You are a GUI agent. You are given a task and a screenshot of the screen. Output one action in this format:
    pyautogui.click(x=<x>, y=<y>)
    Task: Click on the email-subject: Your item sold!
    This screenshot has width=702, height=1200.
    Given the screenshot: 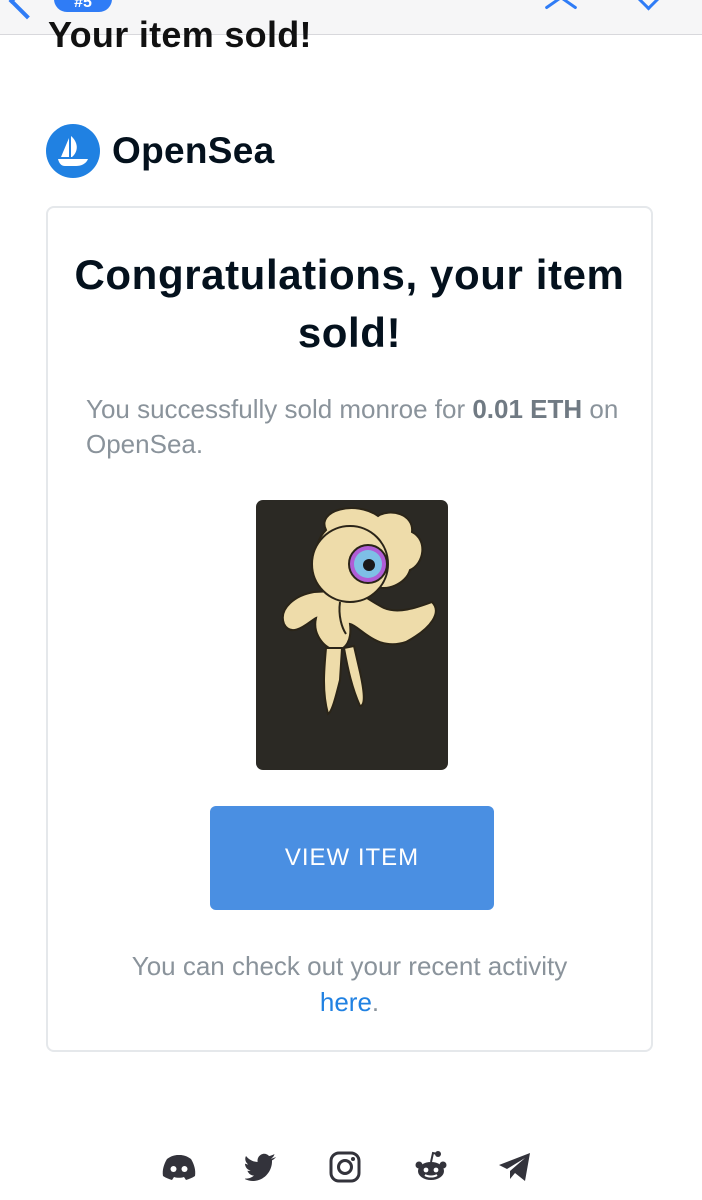 What is the action you would take?
    pyautogui.click(x=180, y=34)
    